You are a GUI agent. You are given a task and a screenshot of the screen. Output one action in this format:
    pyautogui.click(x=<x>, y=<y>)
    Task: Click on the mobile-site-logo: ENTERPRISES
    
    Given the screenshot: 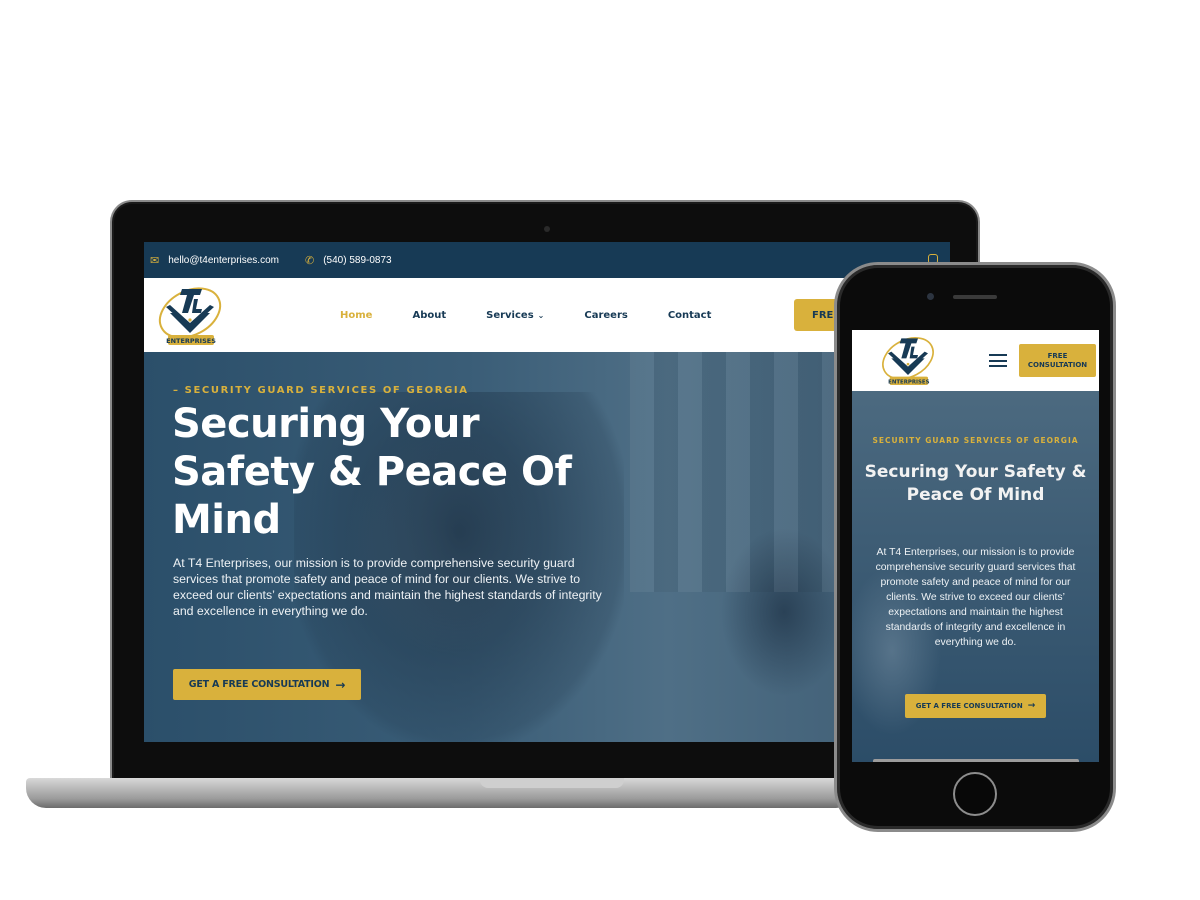 What is the action you would take?
    pyautogui.click(x=908, y=360)
    